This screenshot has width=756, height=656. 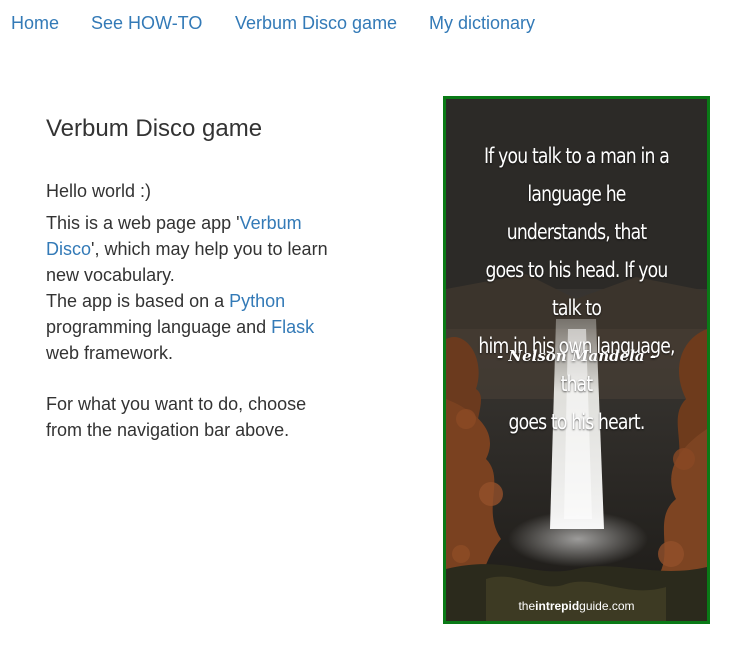 I want to click on image-watermark: theintrepidguide.com, so click(x=576, y=606).